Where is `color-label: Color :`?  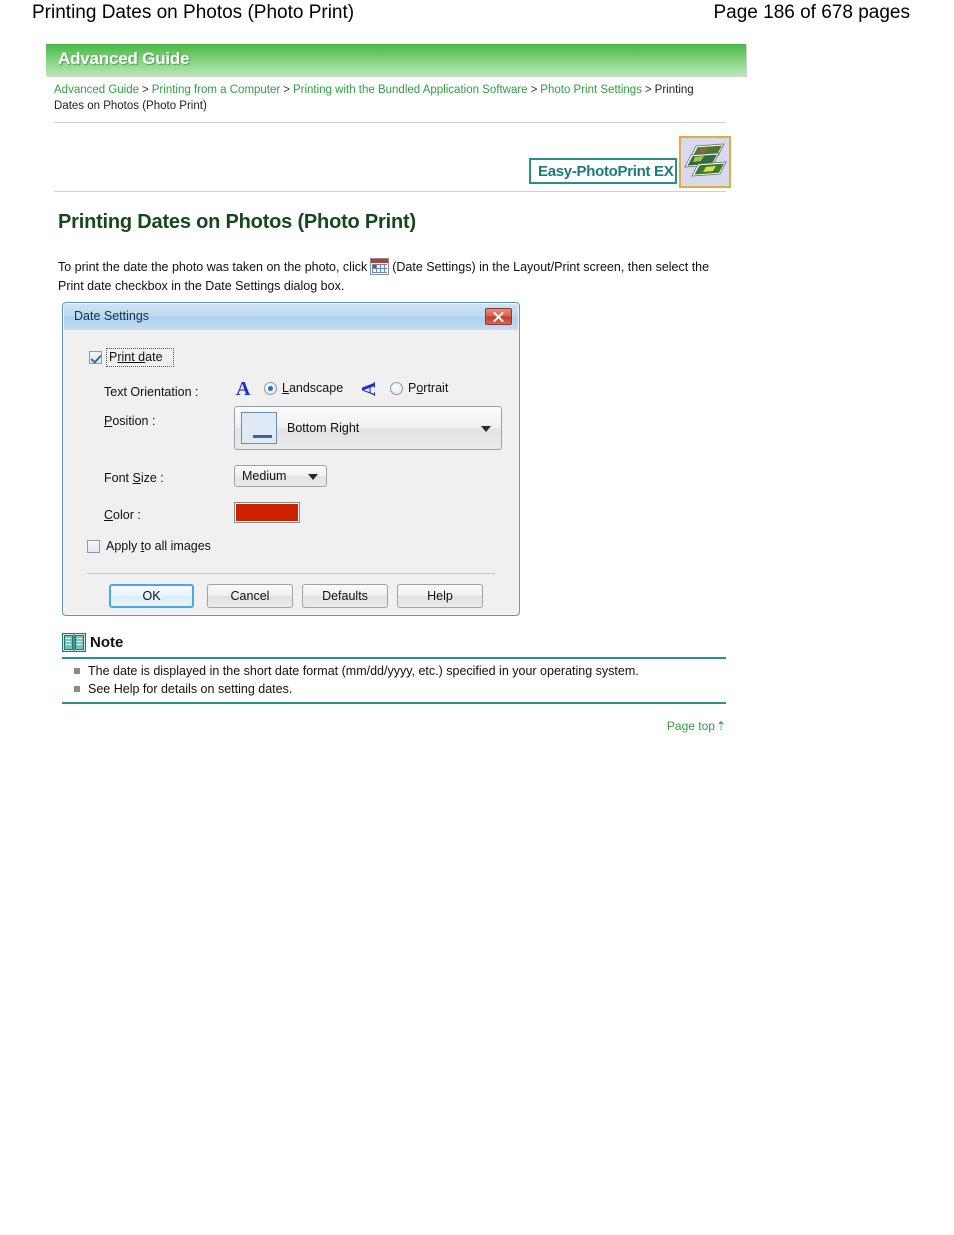 color-label: Color : is located at coordinates (122, 515).